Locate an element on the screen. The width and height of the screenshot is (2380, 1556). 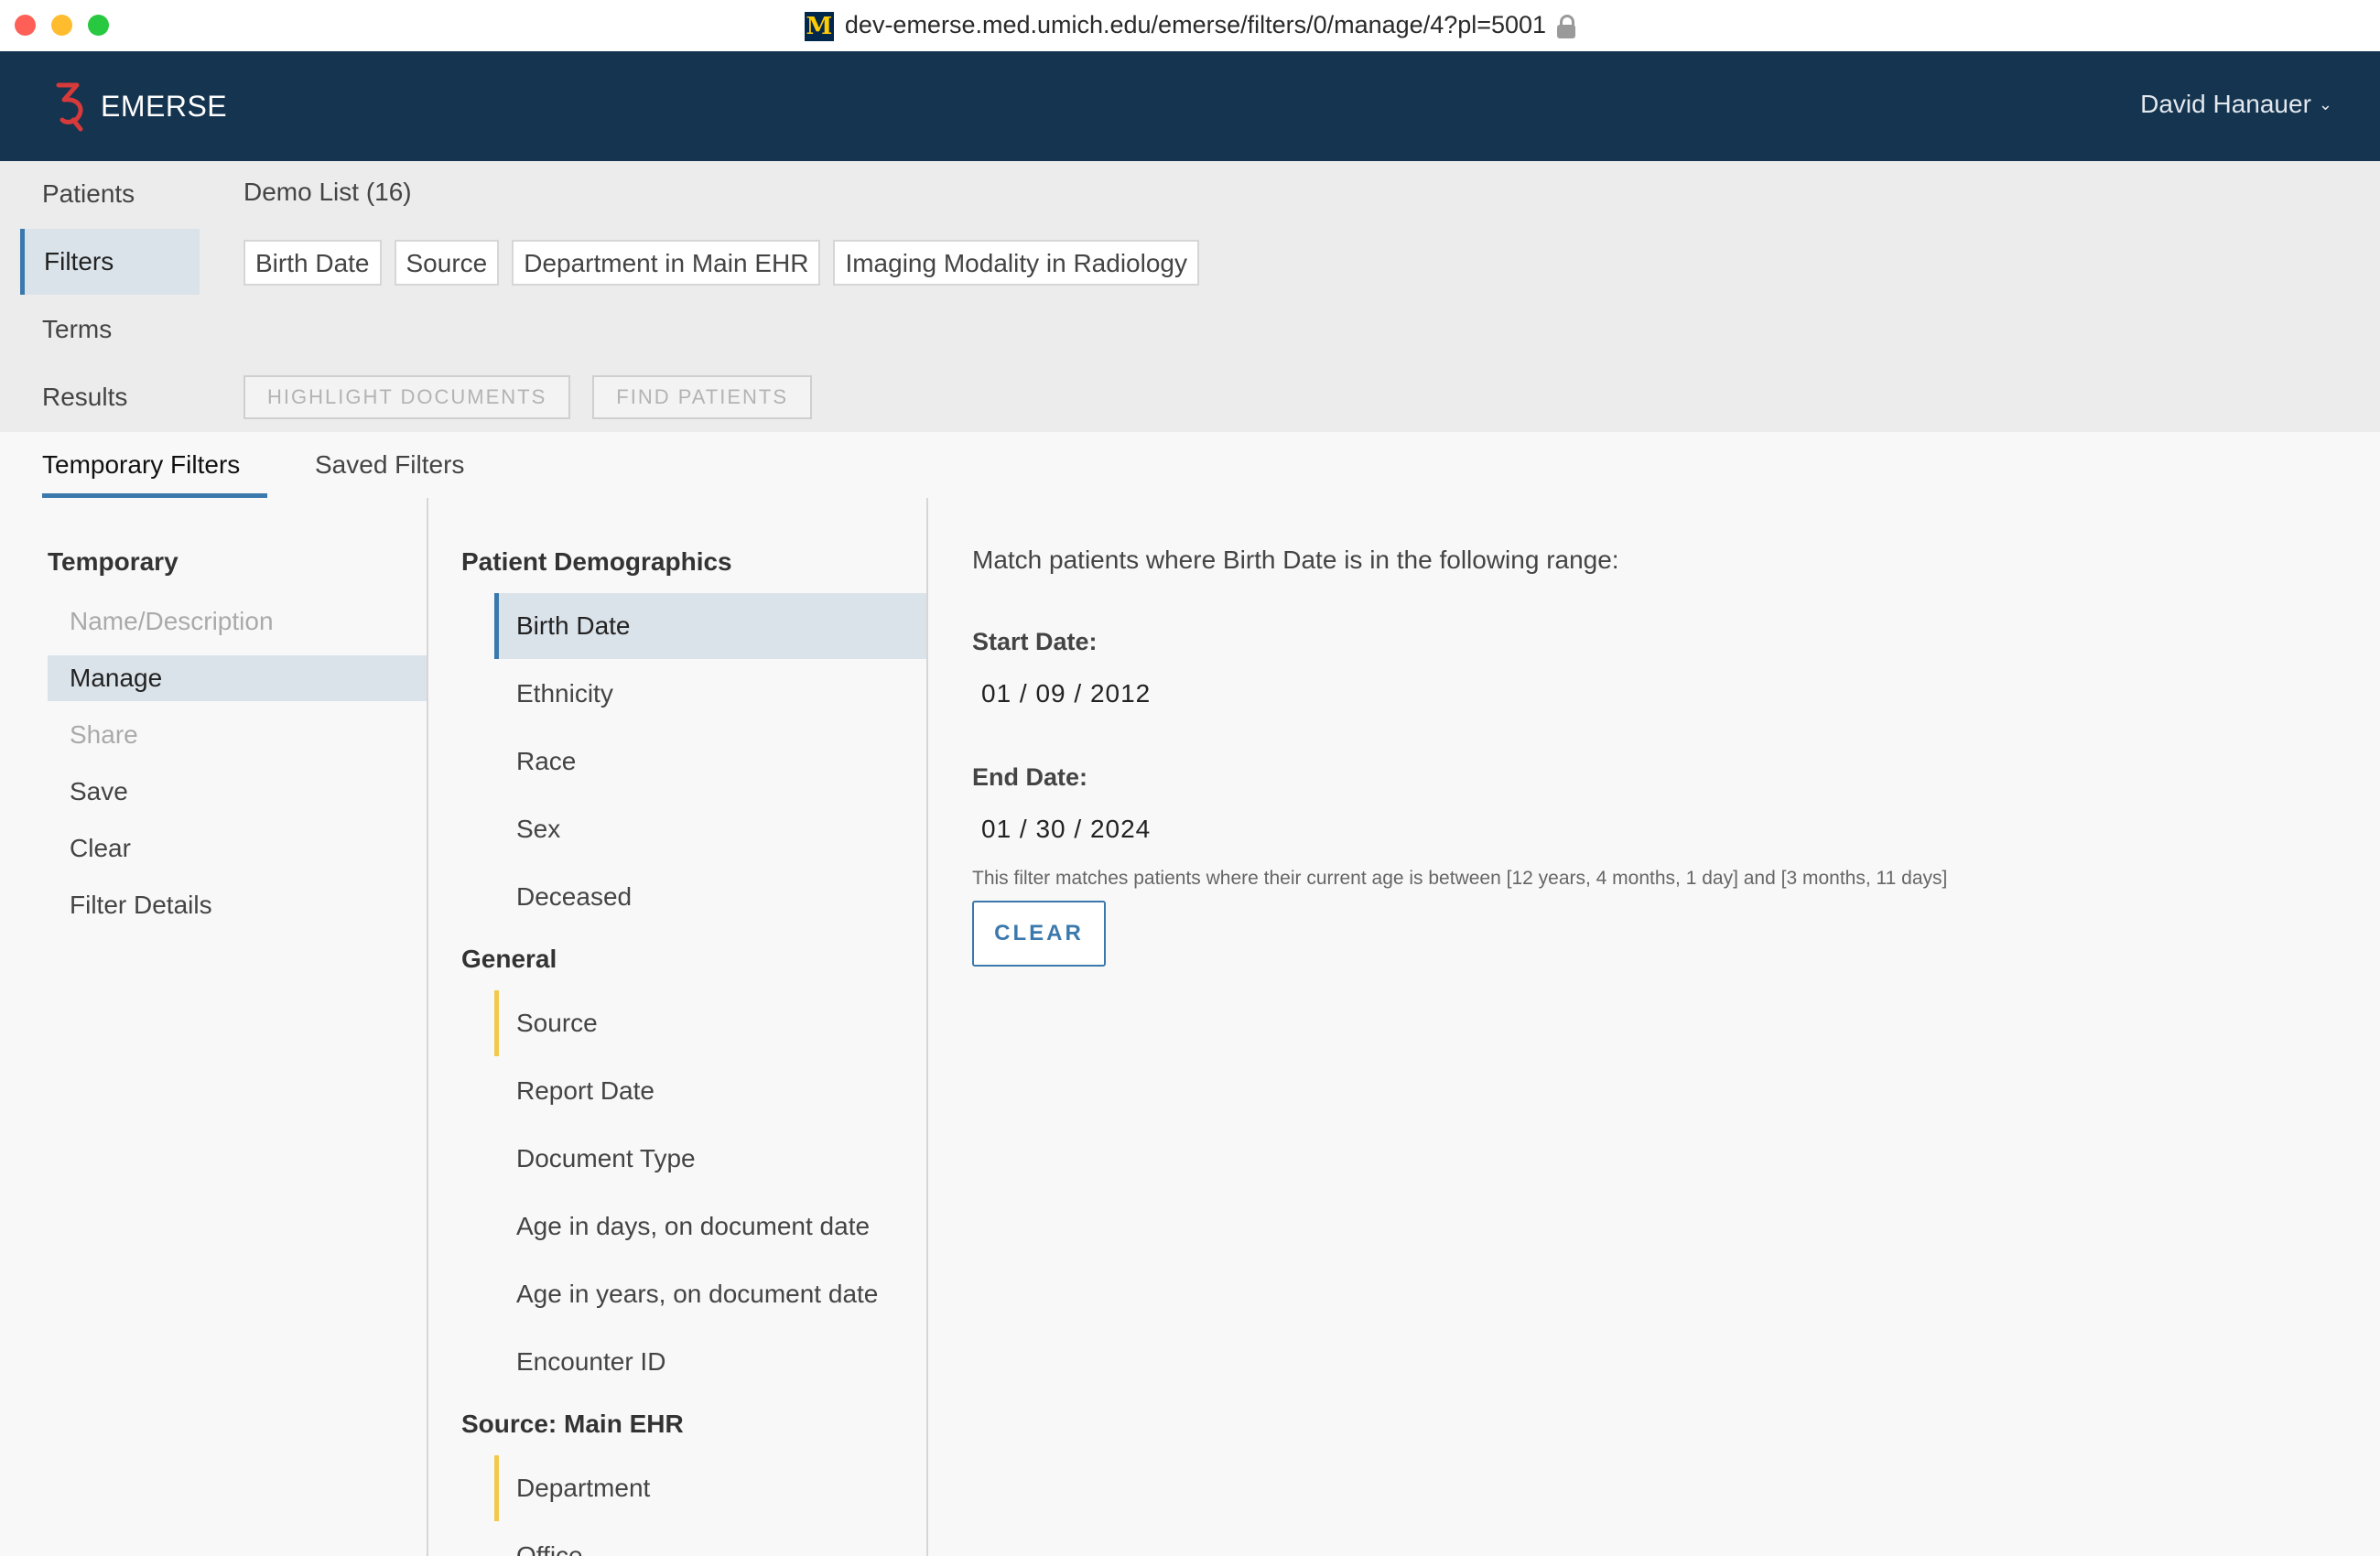
filter-item-age-in-days: Age in days, on document date is located at coordinates (710, 1226).